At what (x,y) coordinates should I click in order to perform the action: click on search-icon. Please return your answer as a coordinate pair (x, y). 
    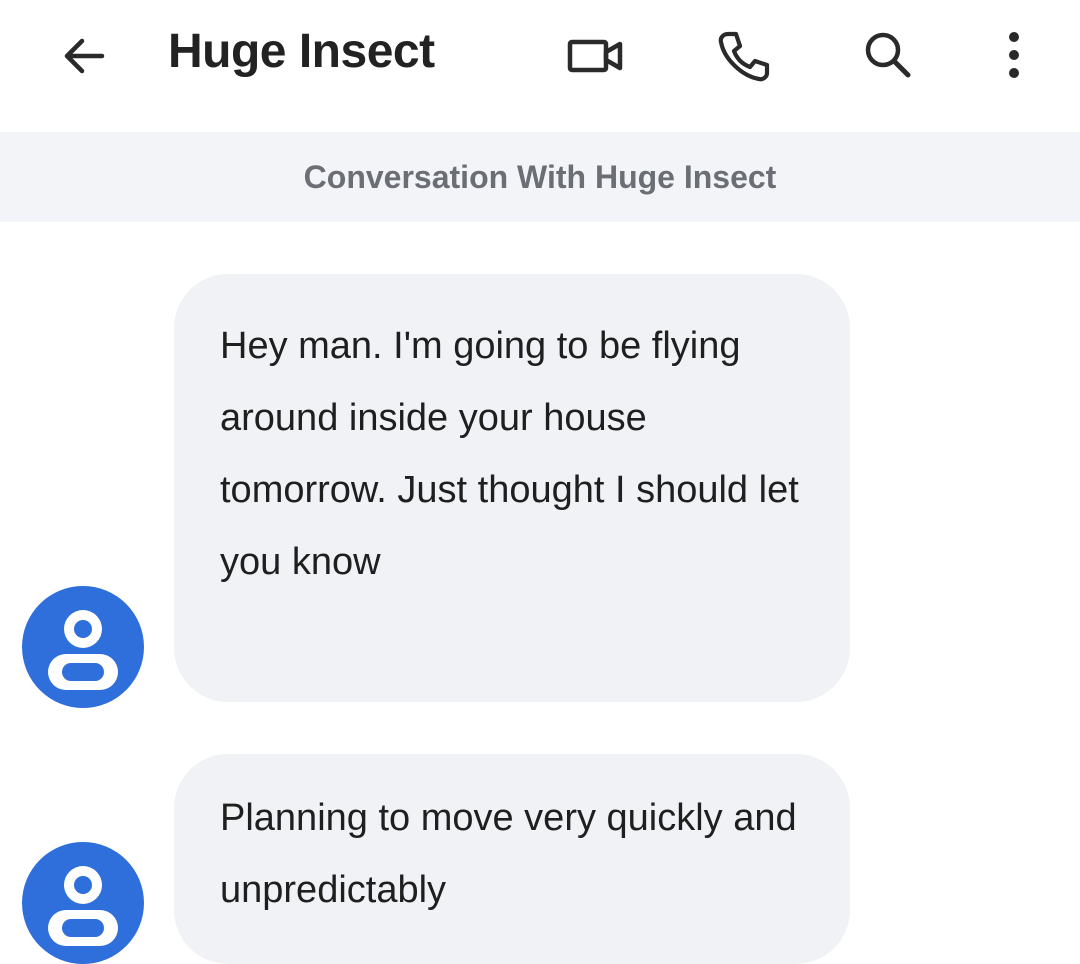
    Looking at the image, I should click on (888, 55).